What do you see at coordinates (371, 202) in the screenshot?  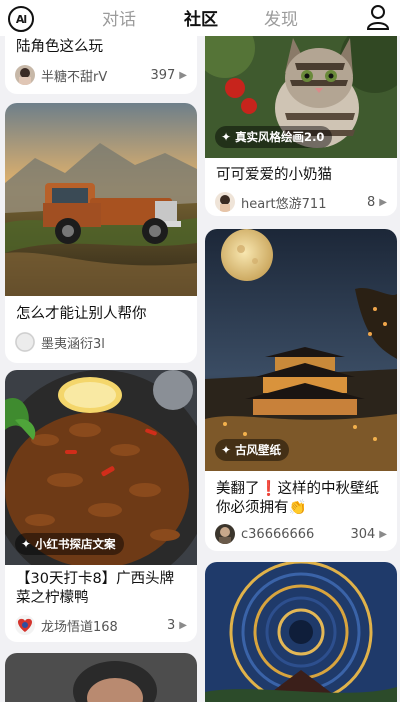 I see `play-count: 8` at bounding box center [371, 202].